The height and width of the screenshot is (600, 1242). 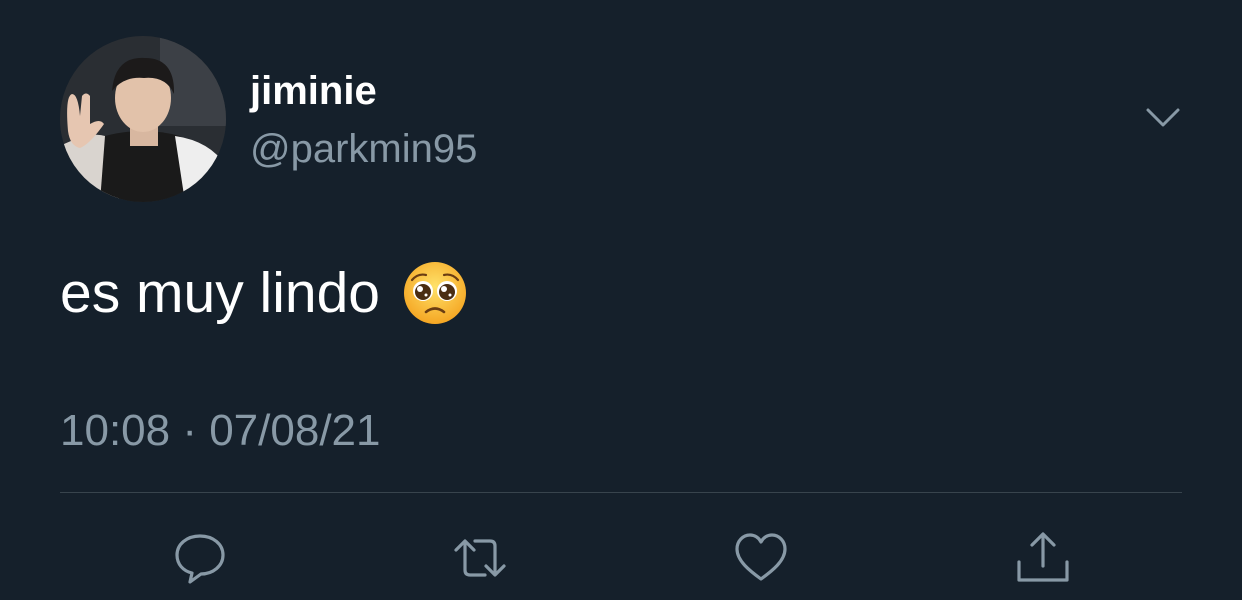 I want to click on chevron-down-icon, so click(x=1163, y=117).